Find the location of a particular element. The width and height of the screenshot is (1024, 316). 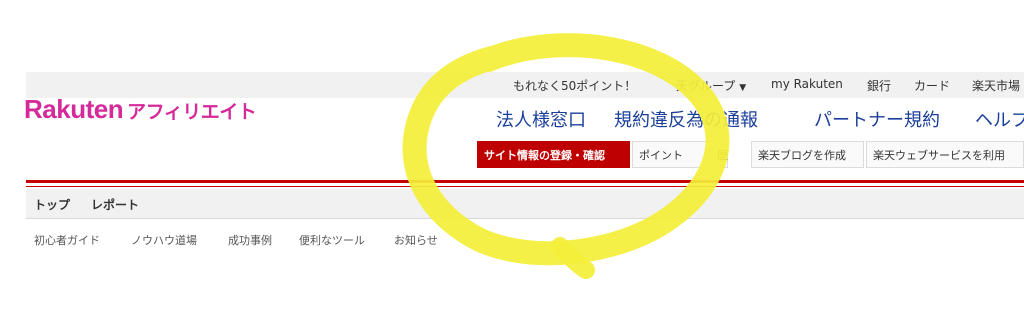

my-rakuten-link: my Rakuten is located at coordinates (807, 84).